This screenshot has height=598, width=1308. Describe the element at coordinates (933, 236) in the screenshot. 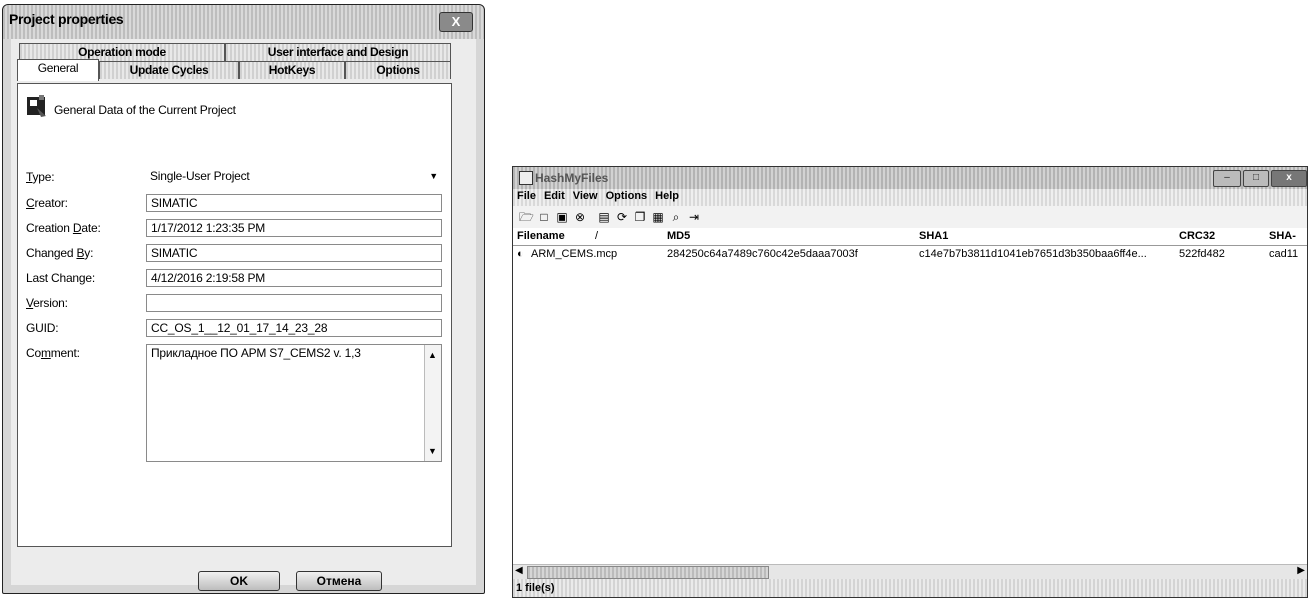

I see `col-sha1: SHA1` at that location.